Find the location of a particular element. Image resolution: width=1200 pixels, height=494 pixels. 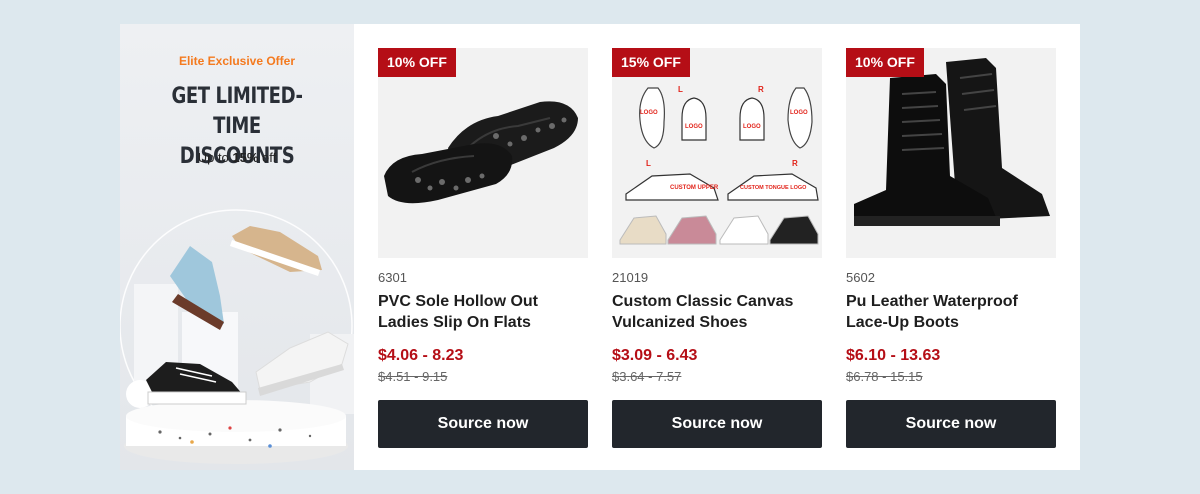

promo-subtext: Up to 15% off is located at coordinates (237, 157).